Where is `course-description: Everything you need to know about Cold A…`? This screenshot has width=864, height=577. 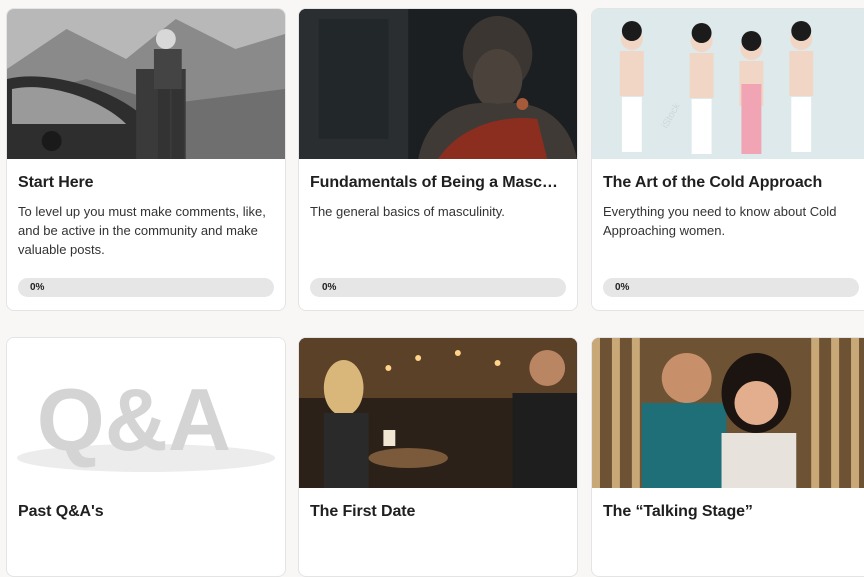 course-description: Everything you need to know about Cold A… is located at coordinates (720, 221).